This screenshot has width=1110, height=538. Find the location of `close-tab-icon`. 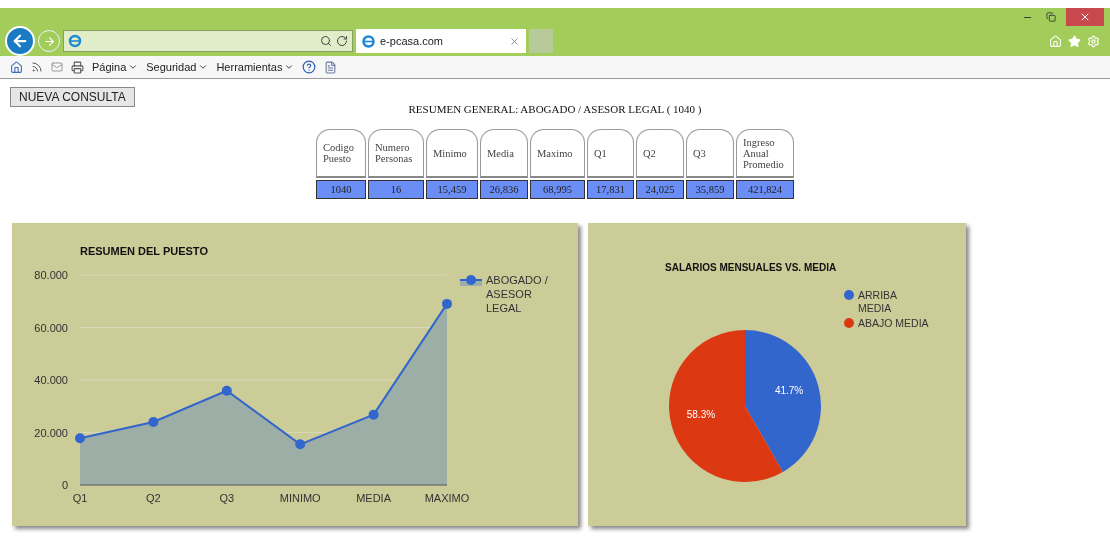

close-tab-icon is located at coordinates (514, 41).